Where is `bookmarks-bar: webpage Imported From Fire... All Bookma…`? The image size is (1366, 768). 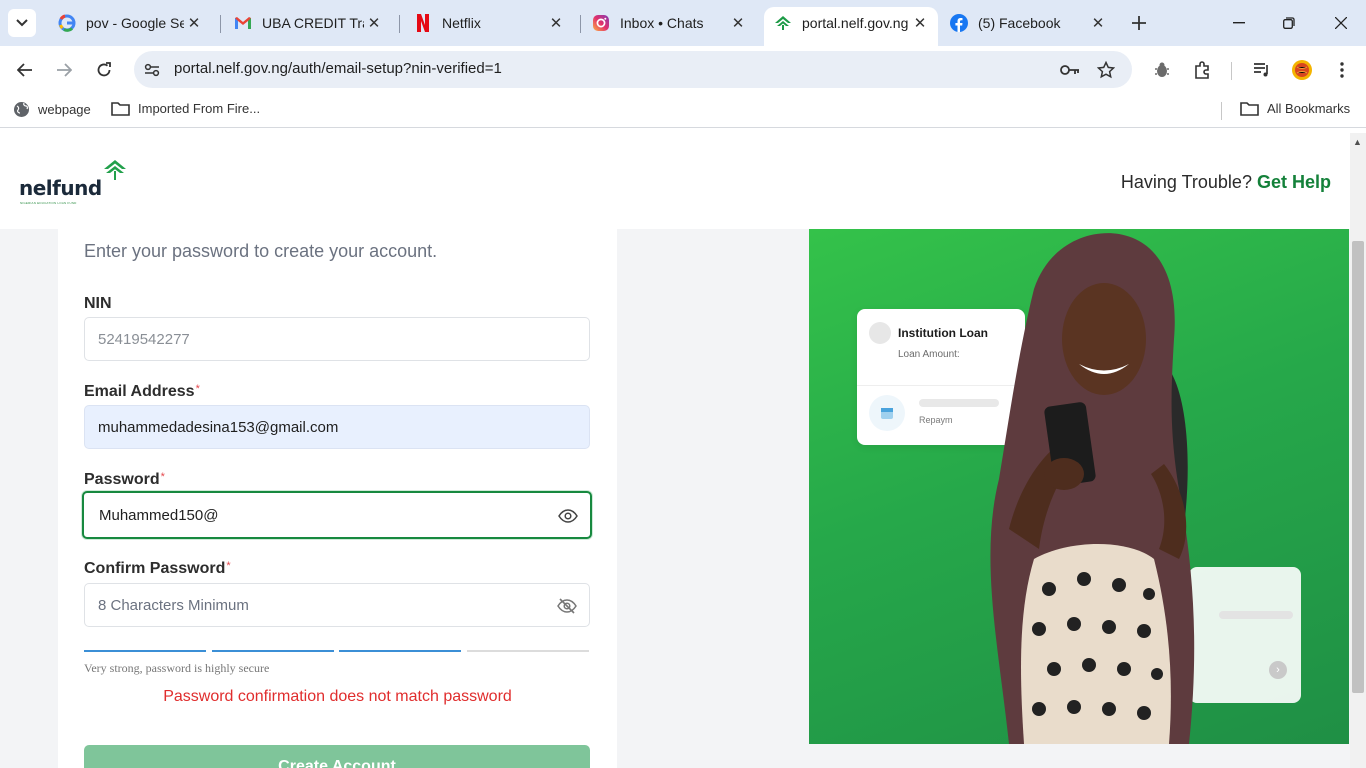 bookmarks-bar: webpage Imported From Fire... All Bookma… is located at coordinates (683, 110).